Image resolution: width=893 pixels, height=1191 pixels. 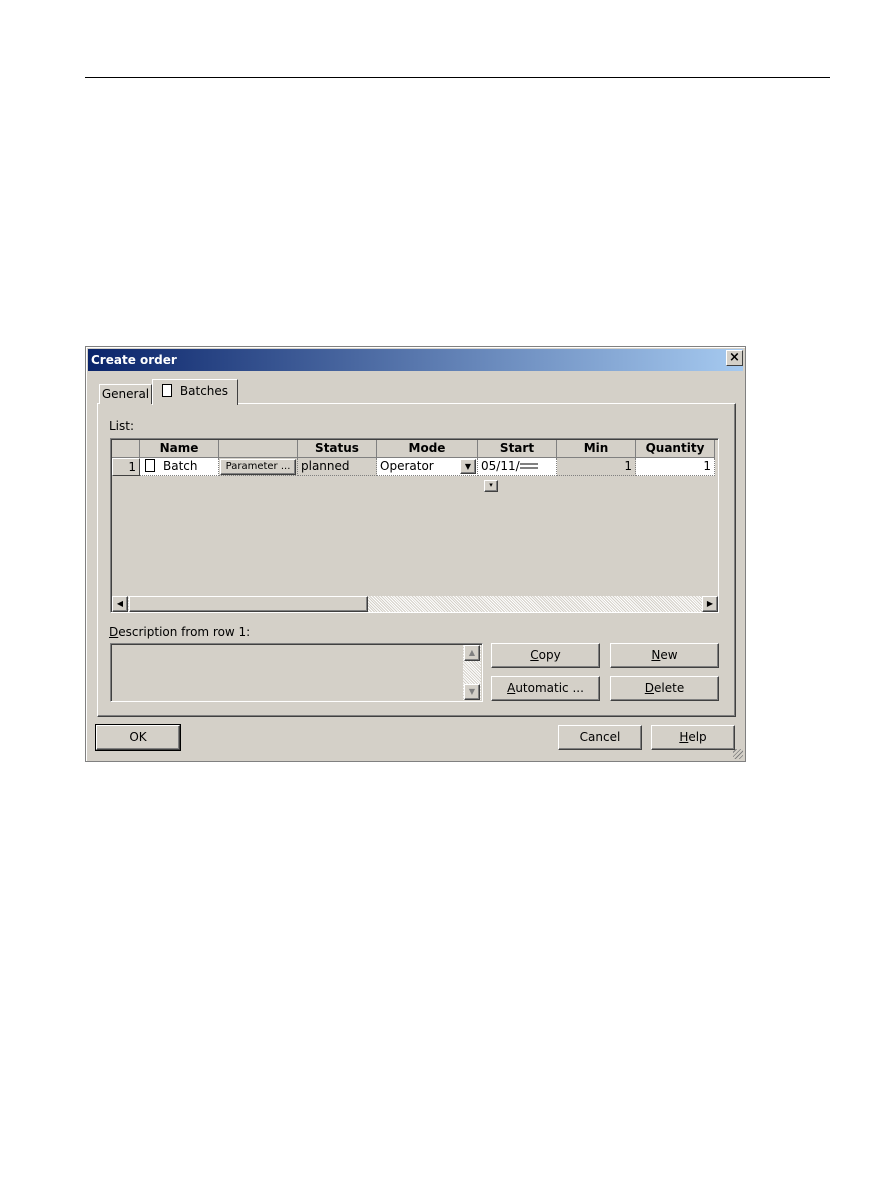 What do you see at coordinates (134, 360) in the screenshot?
I see `dialog-title: Create order` at bounding box center [134, 360].